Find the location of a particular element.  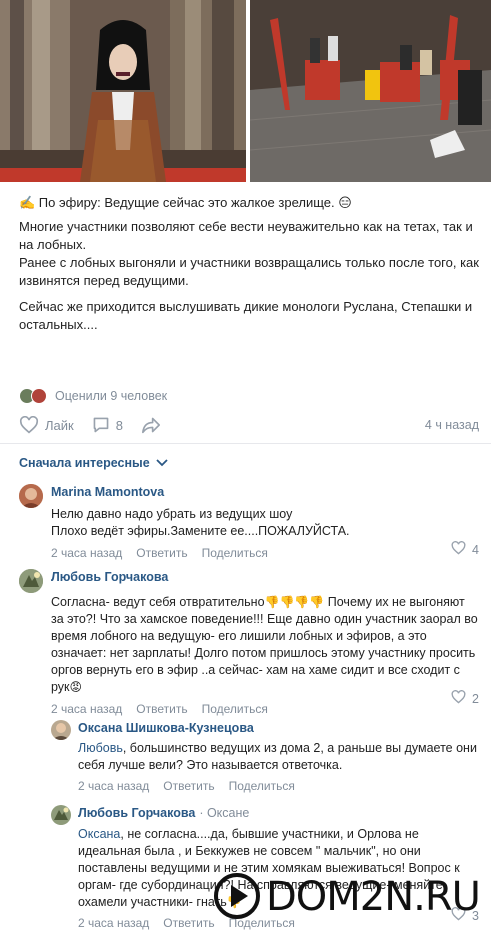

comment-like-button: 2 is located at coordinates (465, 698).